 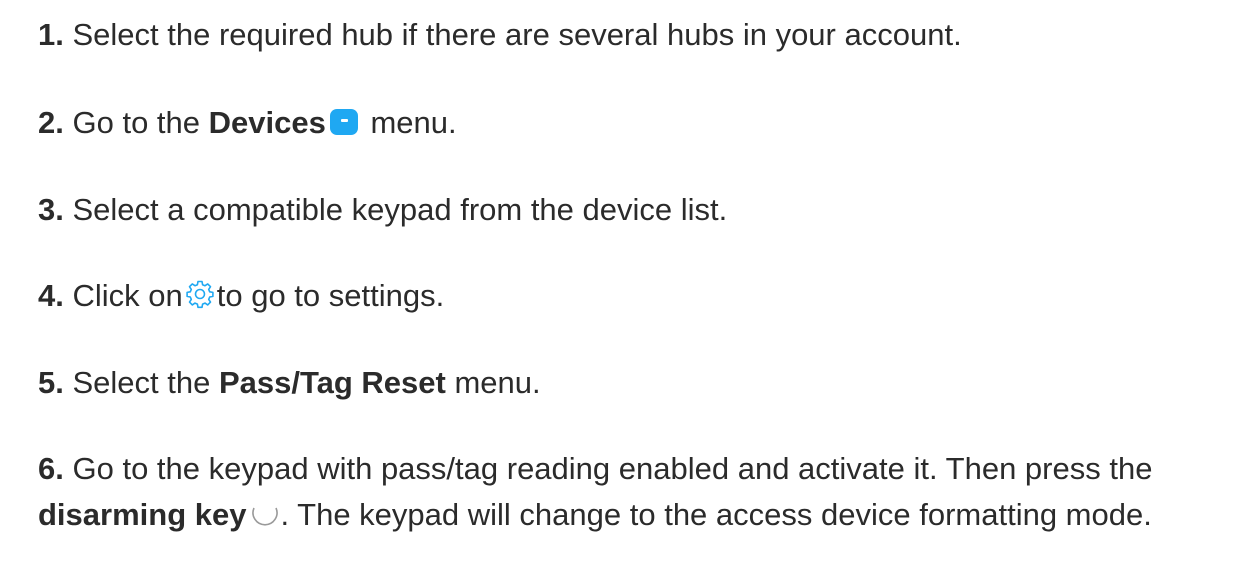 What do you see at coordinates (136, 122) in the screenshot?
I see `step-text-pre: Go to the` at bounding box center [136, 122].